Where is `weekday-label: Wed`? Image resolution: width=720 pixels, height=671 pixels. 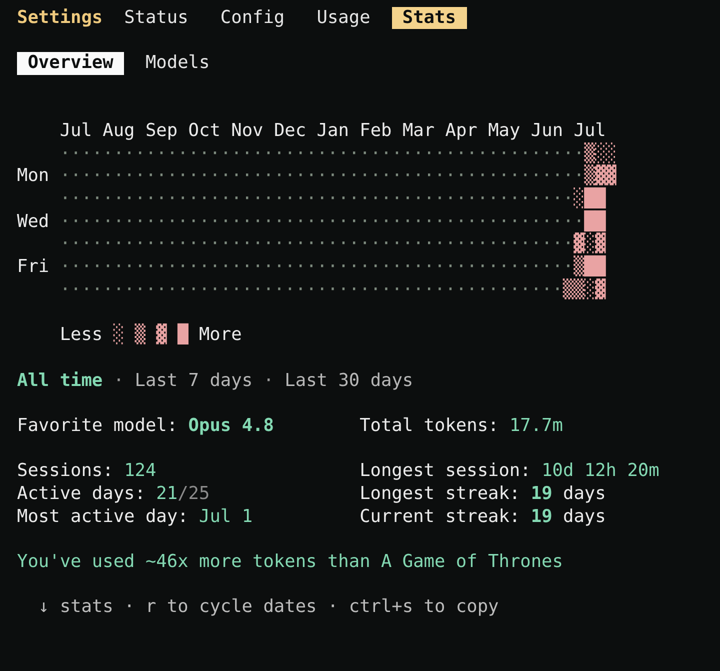
weekday-label: Wed is located at coordinates (33, 221).